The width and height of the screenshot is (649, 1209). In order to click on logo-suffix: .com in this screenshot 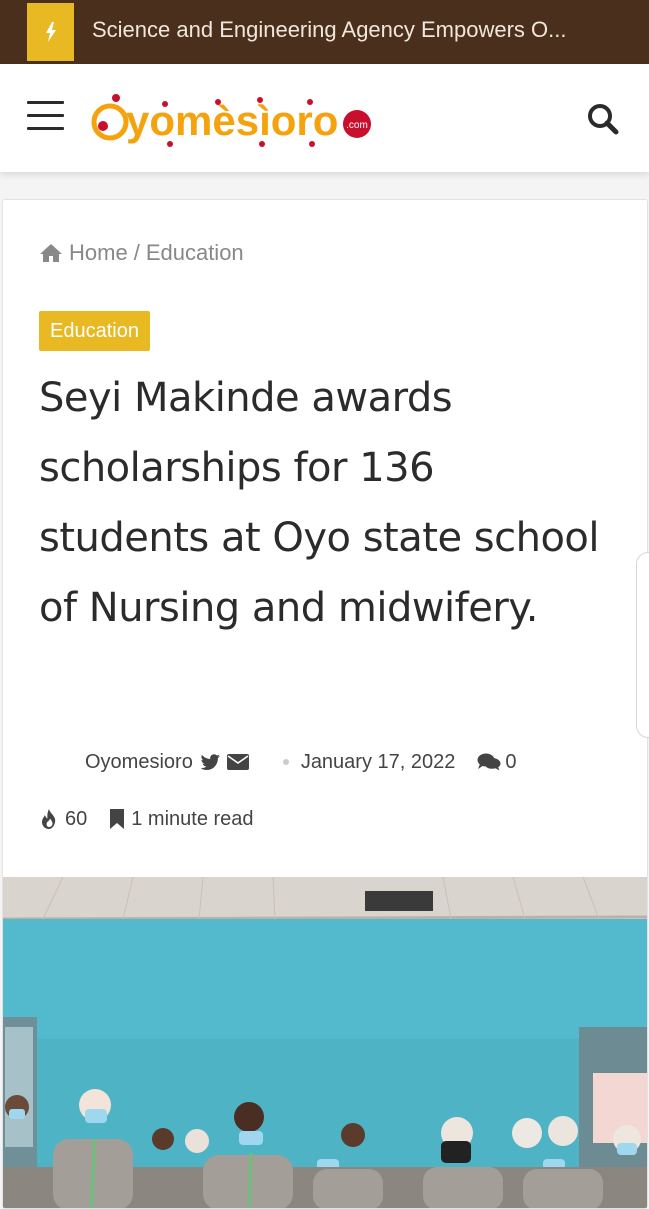, I will do `click(357, 125)`.